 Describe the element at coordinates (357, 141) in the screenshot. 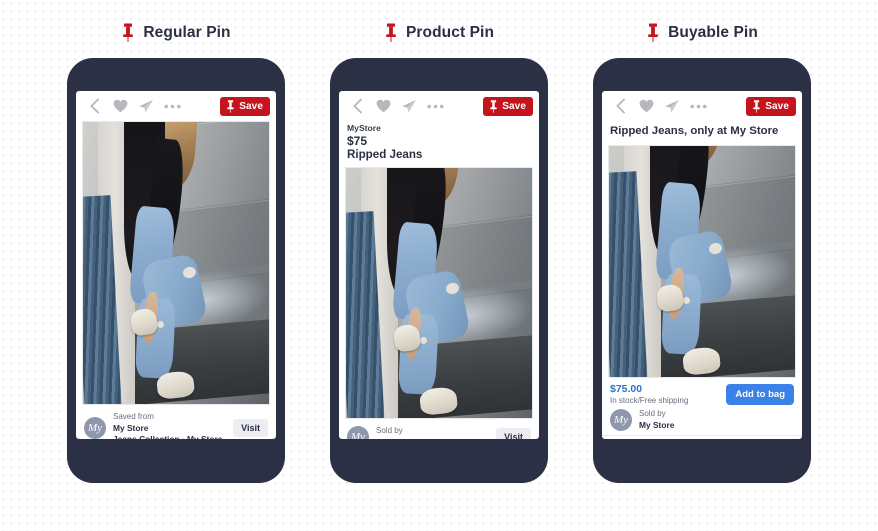

I see `product-price: $75` at that location.